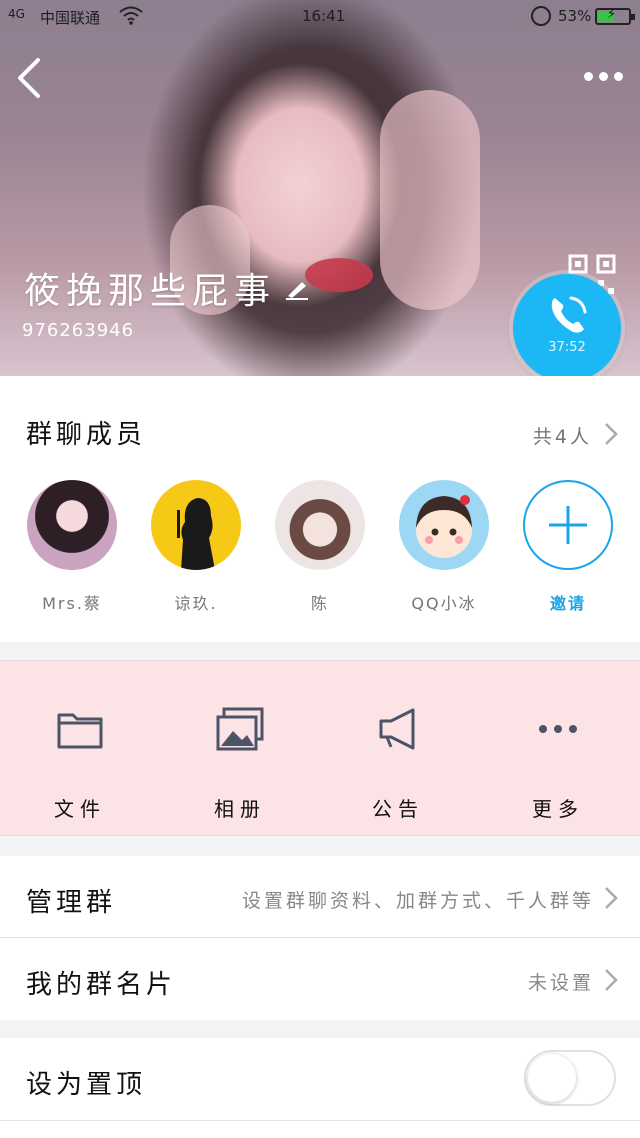 Image resolution: width=640 pixels, height=1138 pixels. Describe the element at coordinates (32, 78) in the screenshot. I see `back-button` at that location.